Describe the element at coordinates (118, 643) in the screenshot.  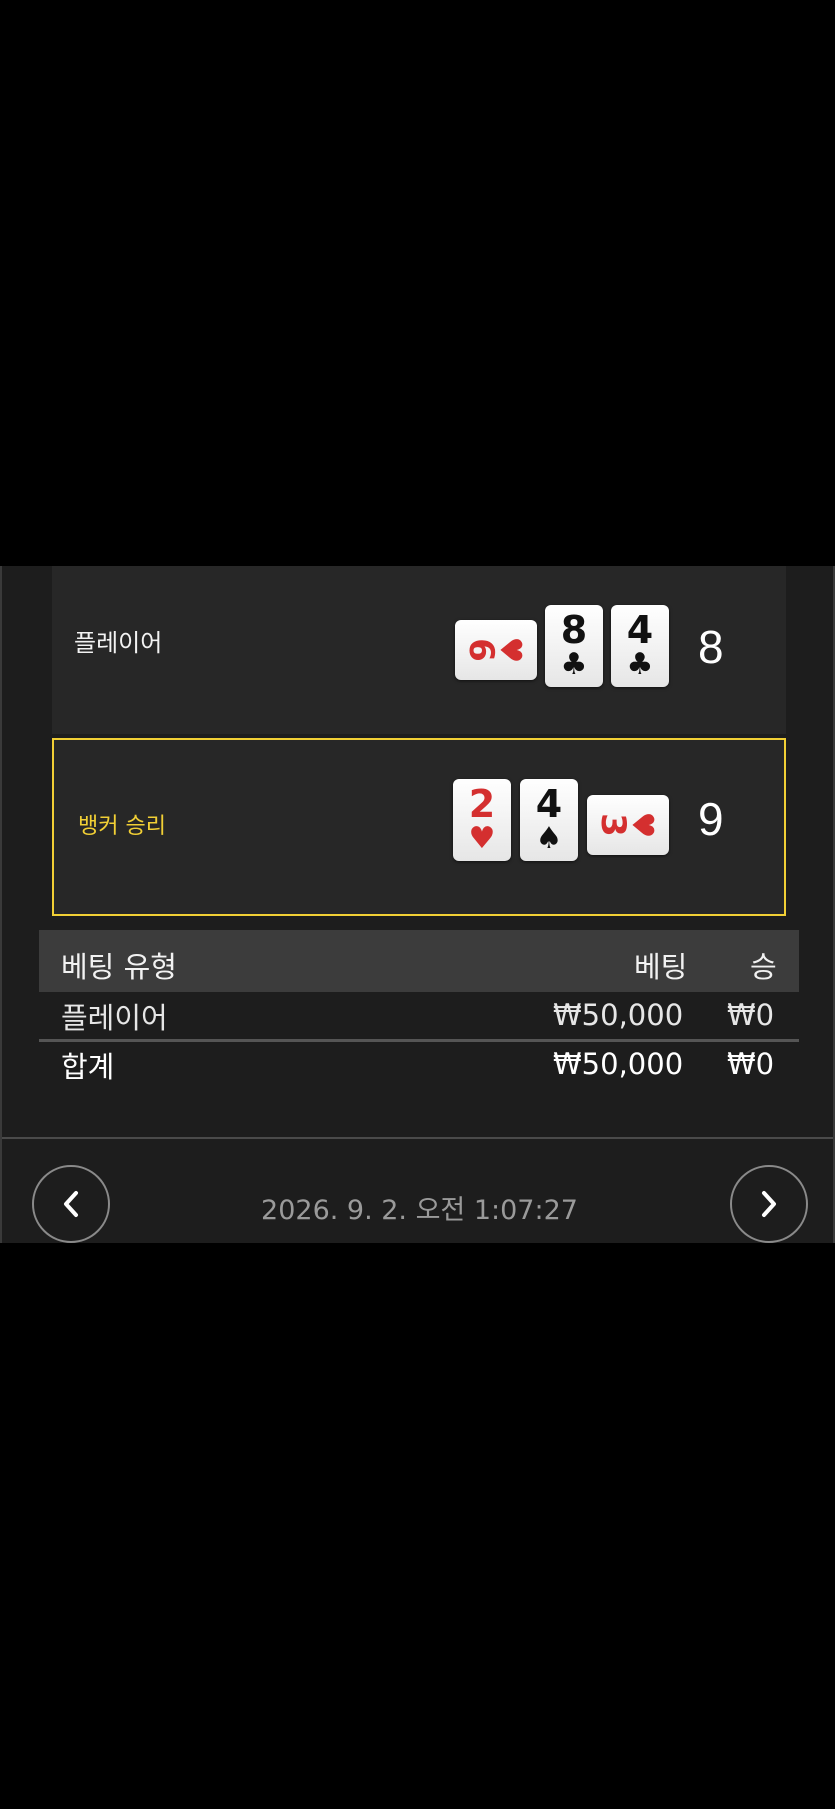
I see `player-label: 플레이어` at that location.